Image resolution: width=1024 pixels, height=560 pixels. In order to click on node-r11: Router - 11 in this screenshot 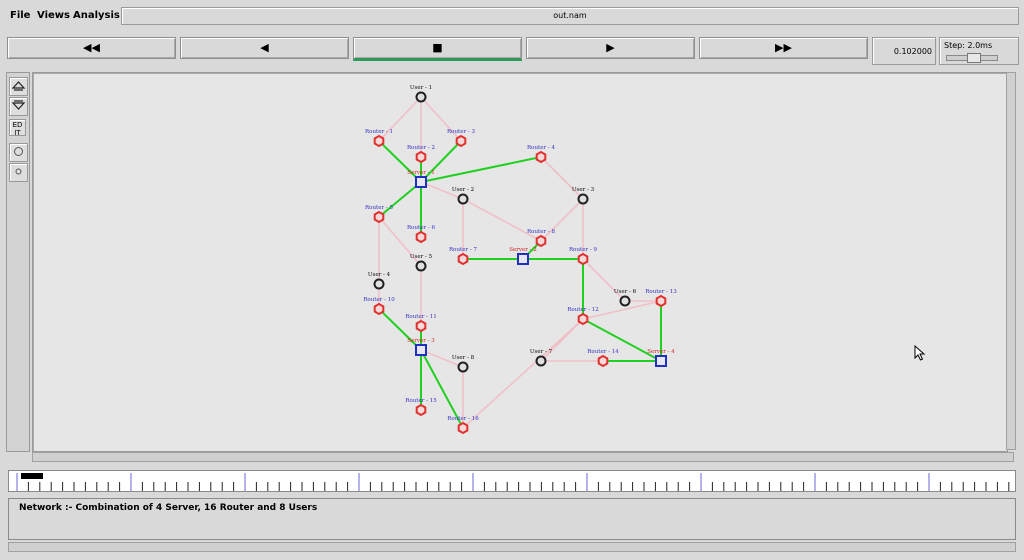, I will do `click(421, 323)`.